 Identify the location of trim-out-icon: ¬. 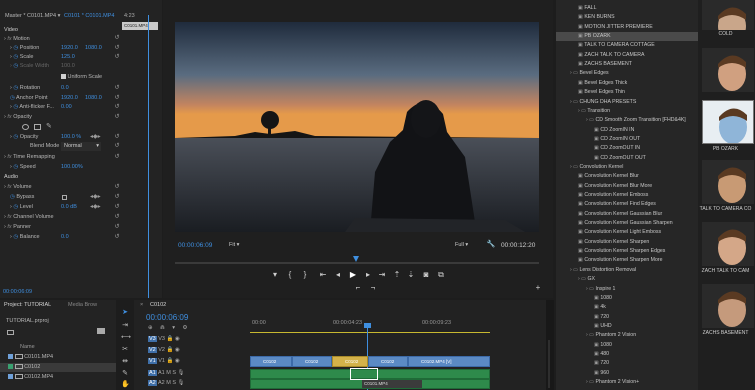
(373, 288).